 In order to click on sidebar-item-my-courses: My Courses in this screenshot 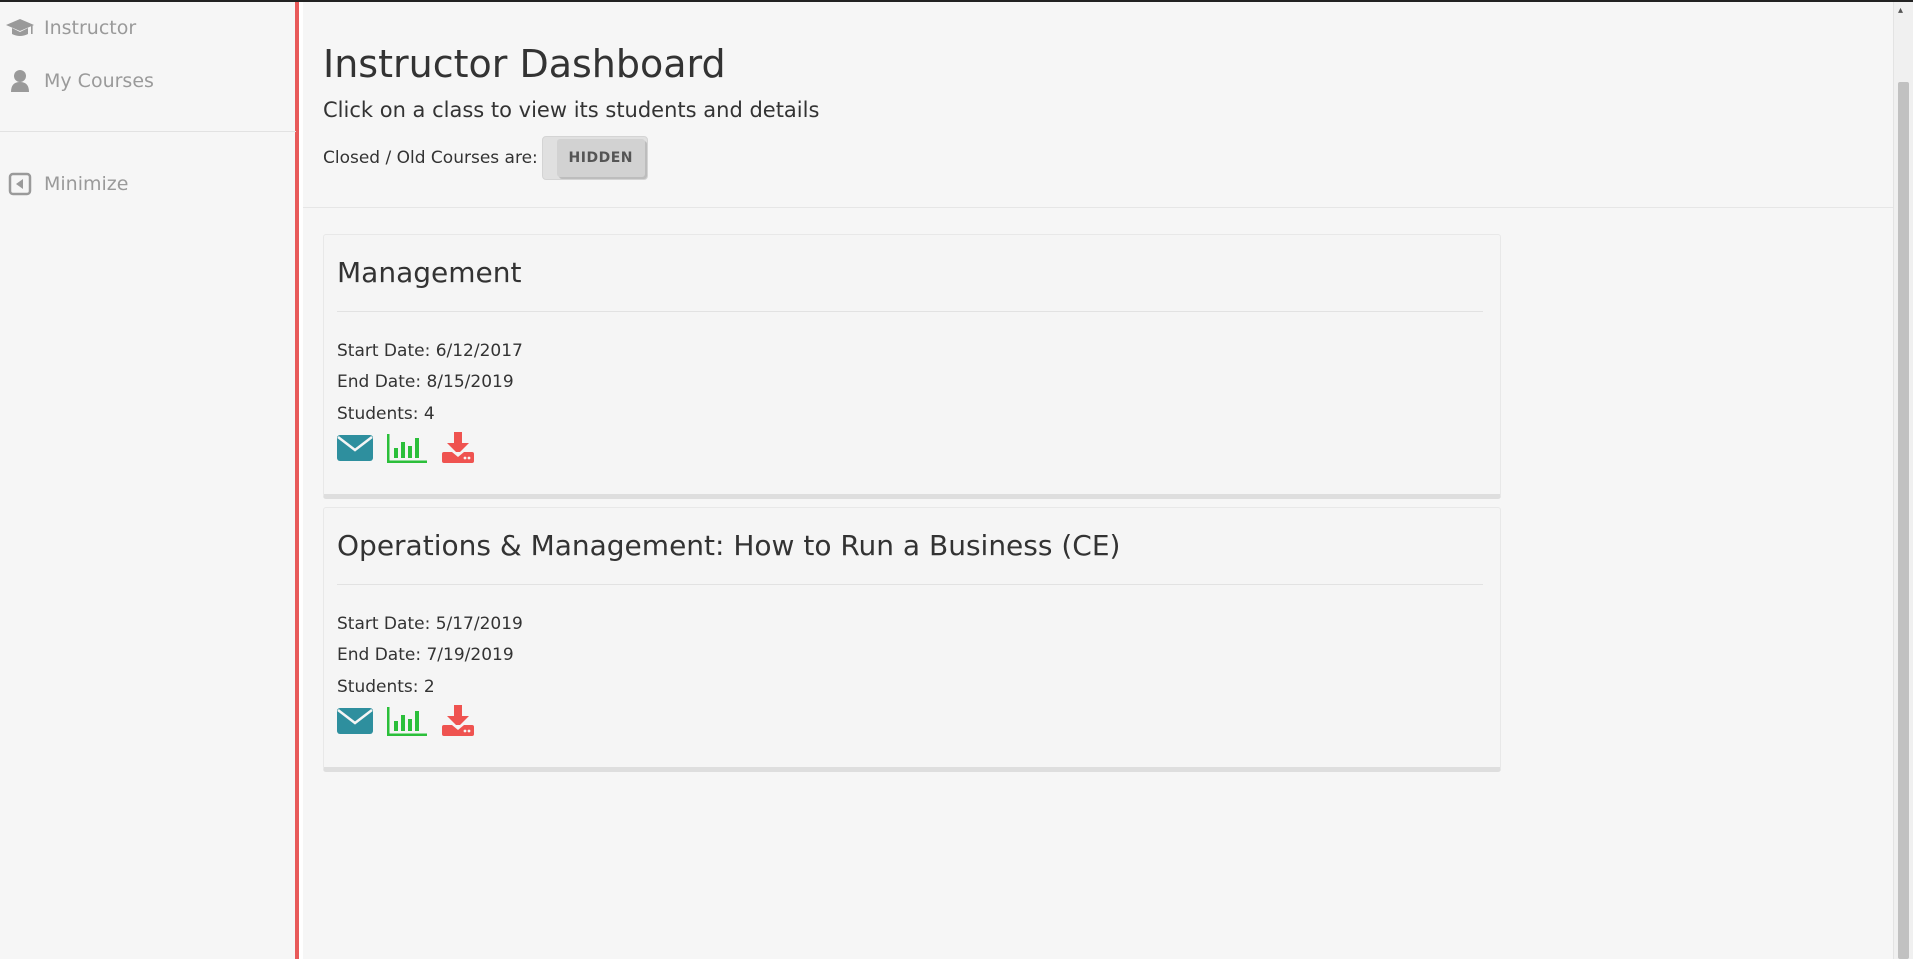, I will do `click(77, 81)`.